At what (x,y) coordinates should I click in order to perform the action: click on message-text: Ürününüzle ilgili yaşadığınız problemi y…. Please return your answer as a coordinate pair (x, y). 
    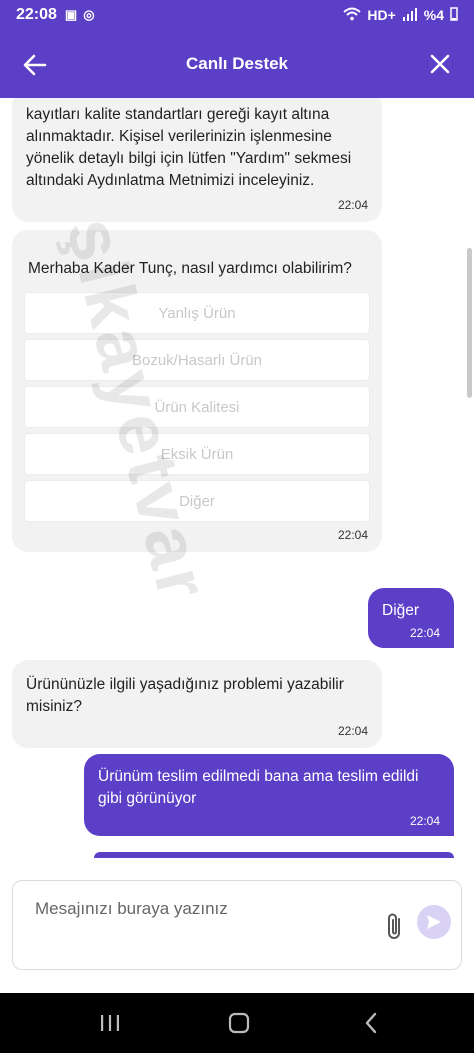
    Looking at the image, I should click on (185, 695).